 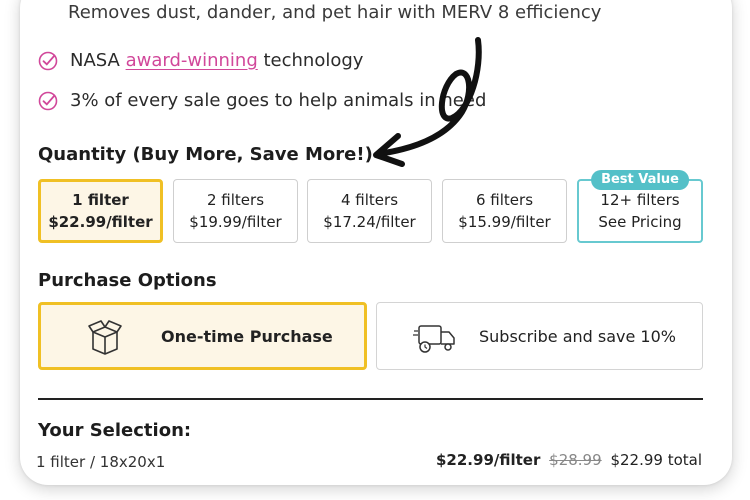 I want to click on quantity-title: Quantity (Buy More, Save More!), so click(x=205, y=154).